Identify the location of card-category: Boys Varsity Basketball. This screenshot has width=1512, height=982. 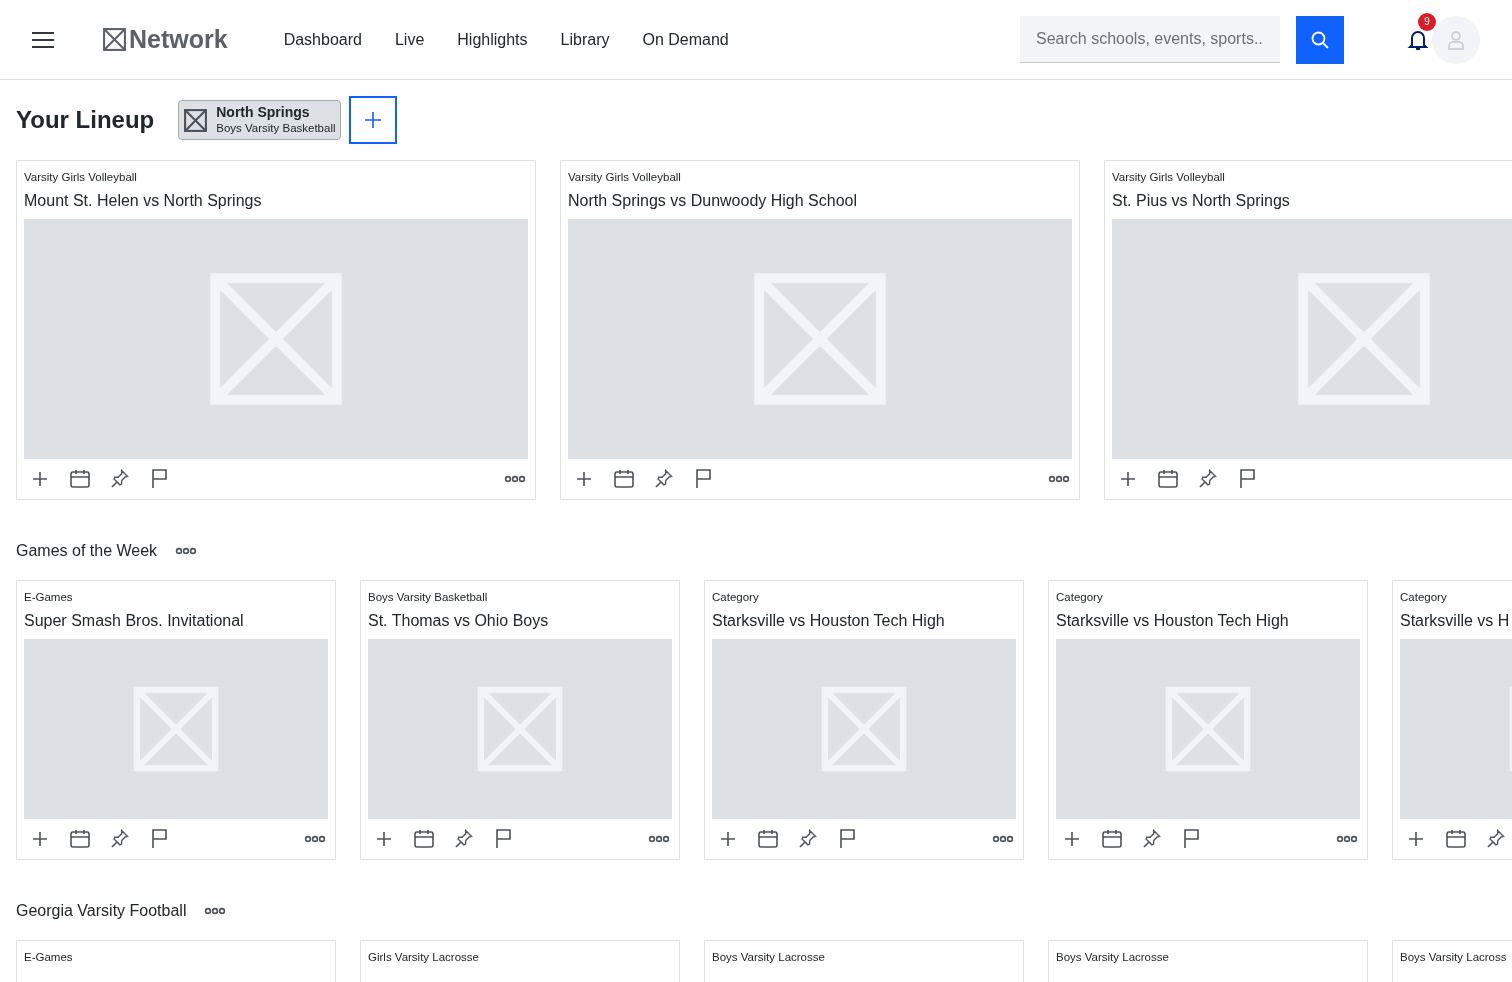
(428, 597).